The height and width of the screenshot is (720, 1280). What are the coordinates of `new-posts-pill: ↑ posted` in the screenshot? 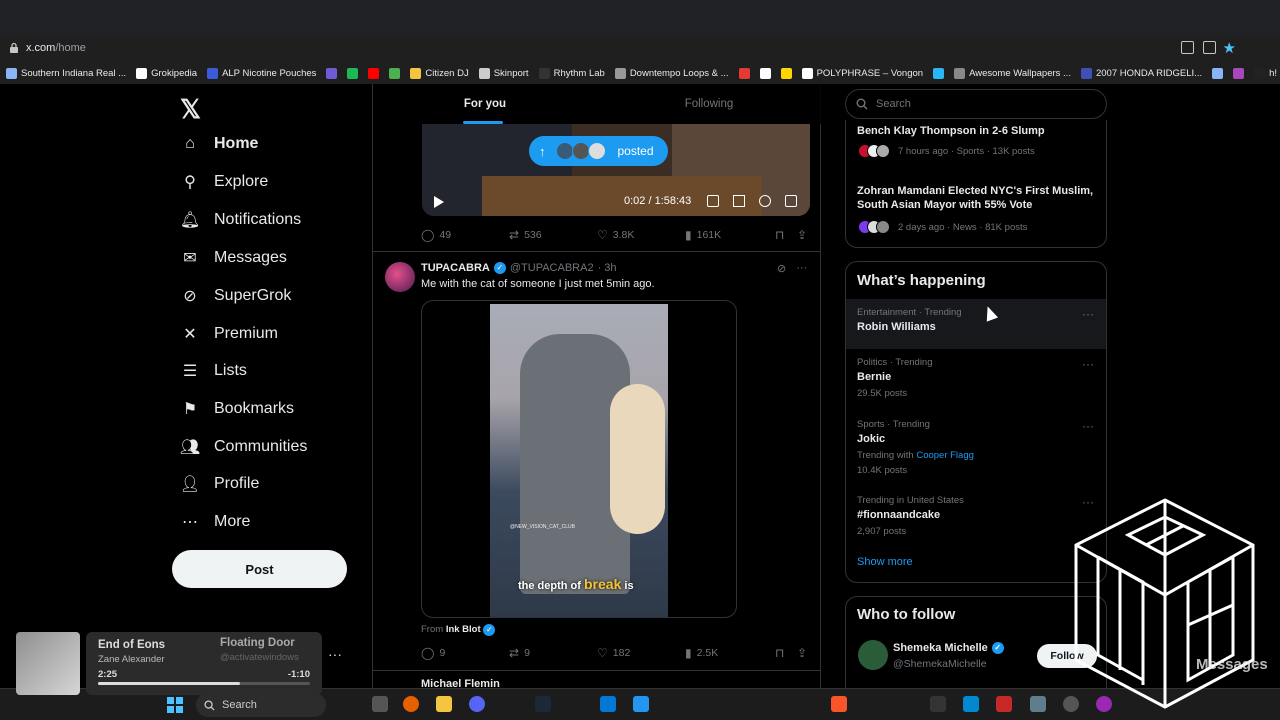 It's located at (598, 151).